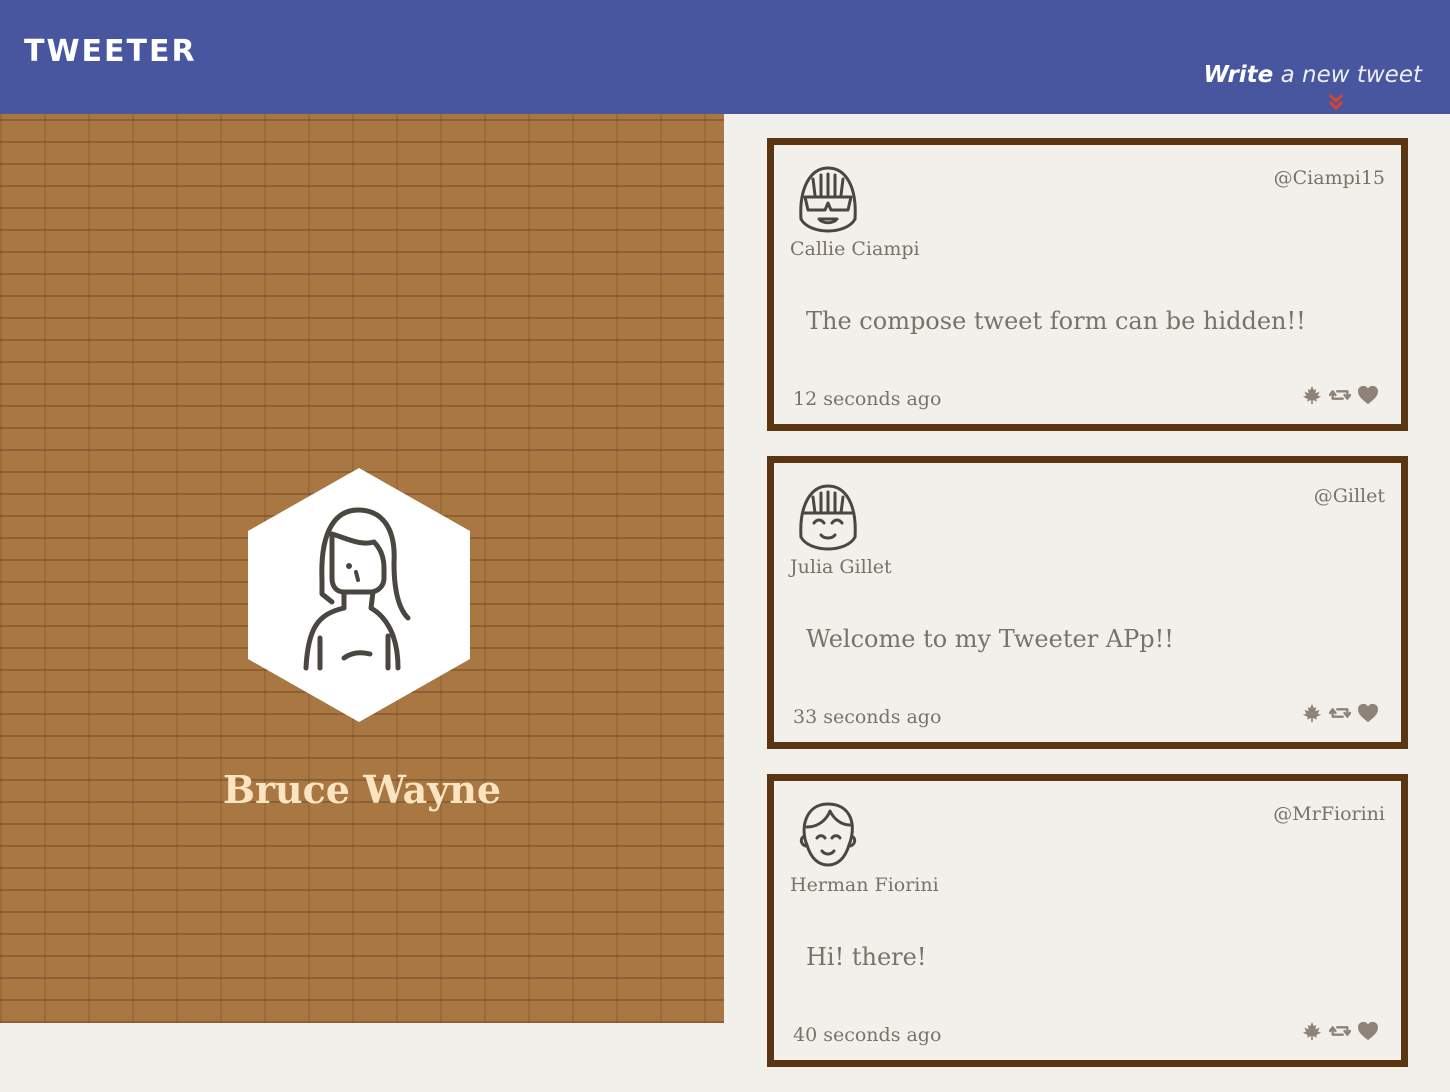 The width and height of the screenshot is (1450, 1092). What do you see at coordinates (867, 399) in the screenshot?
I see `tweet-timestamp: 12 seconds ago` at bounding box center [867, 399].